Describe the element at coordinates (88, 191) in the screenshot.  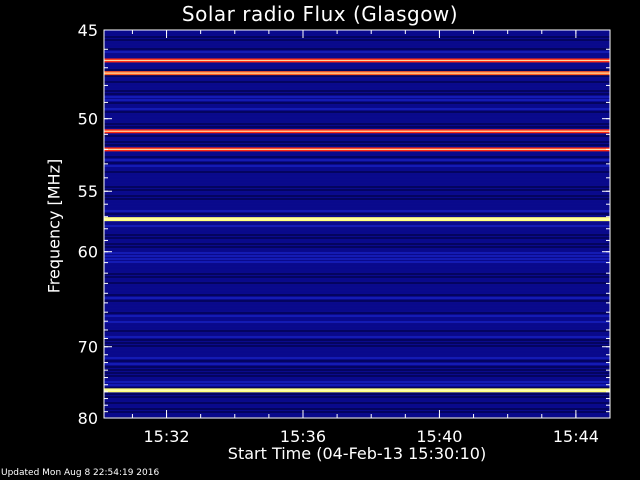
I see `y-tick-label: 55` at that location.